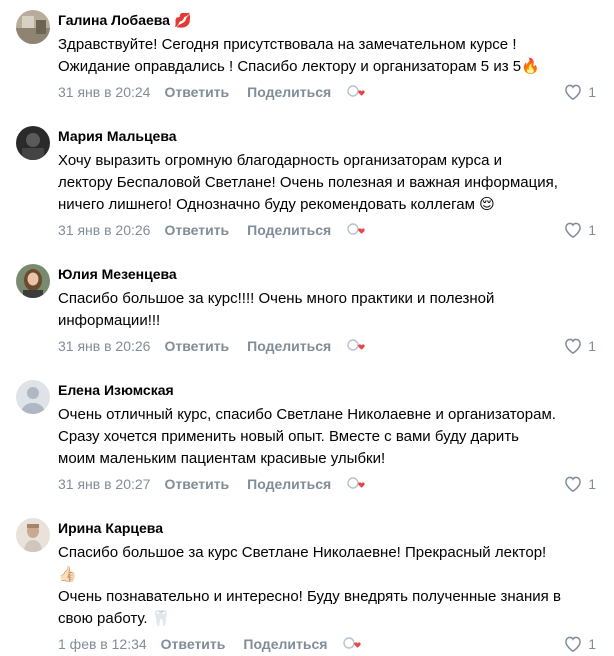 This screenshot has height=656, width=614. Describe the element at coordinates (114, 20) in the screenshot. I see `author-name: Галина Лобаева` at that location.